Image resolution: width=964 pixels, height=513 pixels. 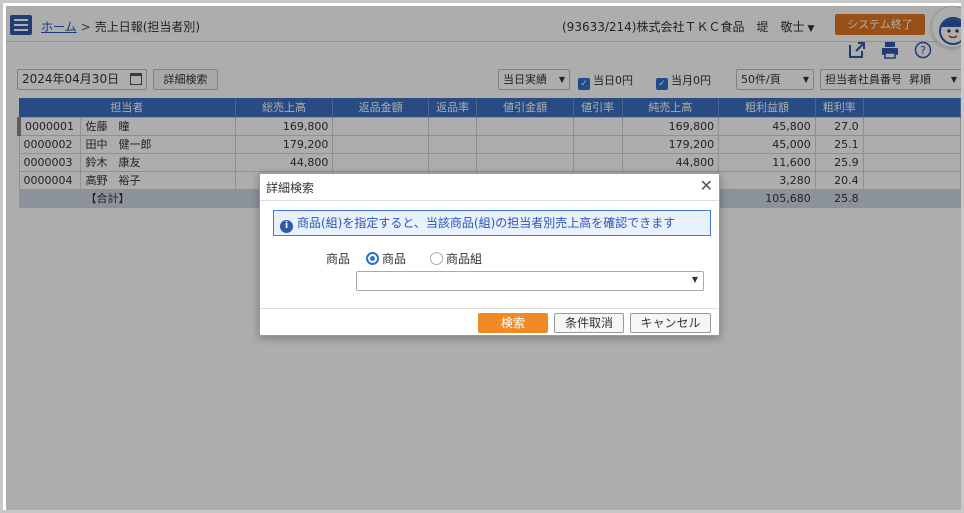 What do you see at coordinates (513, 323) in the screenshot?
I see `search-button: 検索` at bounding box center [513, 323].